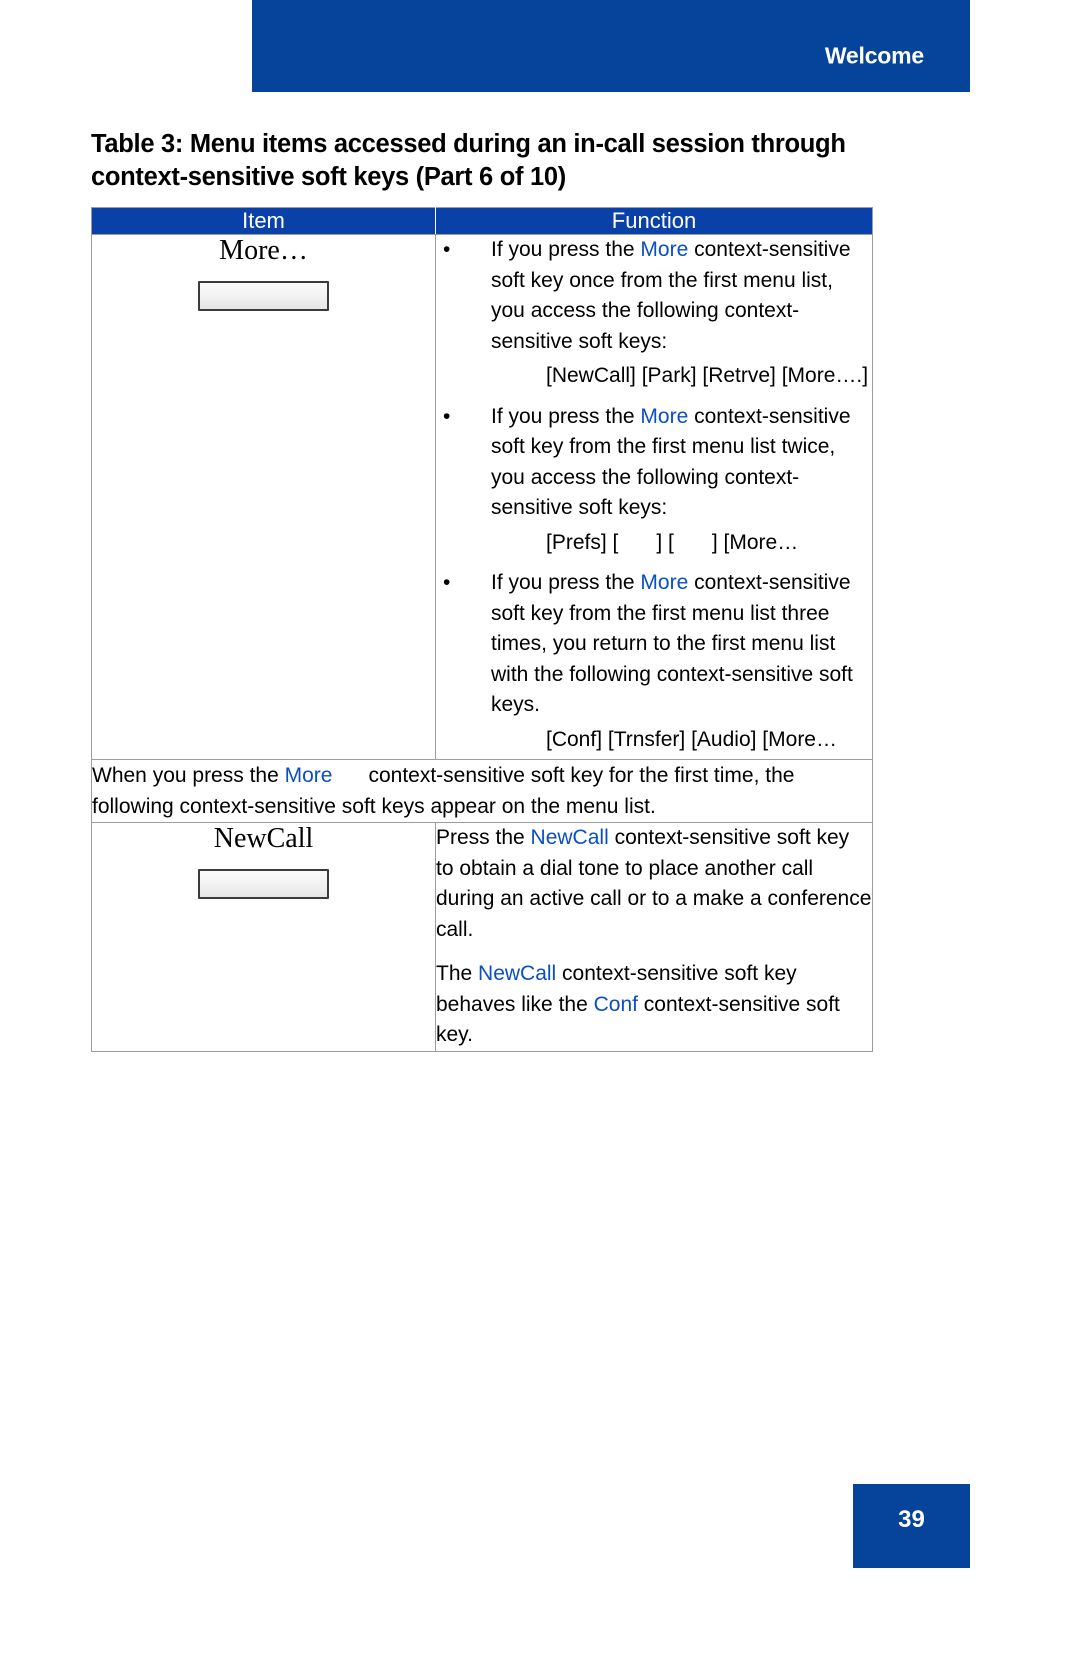 This screenshot has height=1669, width=1080. Describe the element at coordinates (616, 1004) in the screenshot. I see `softkey-link-conf: Conf` at that location.